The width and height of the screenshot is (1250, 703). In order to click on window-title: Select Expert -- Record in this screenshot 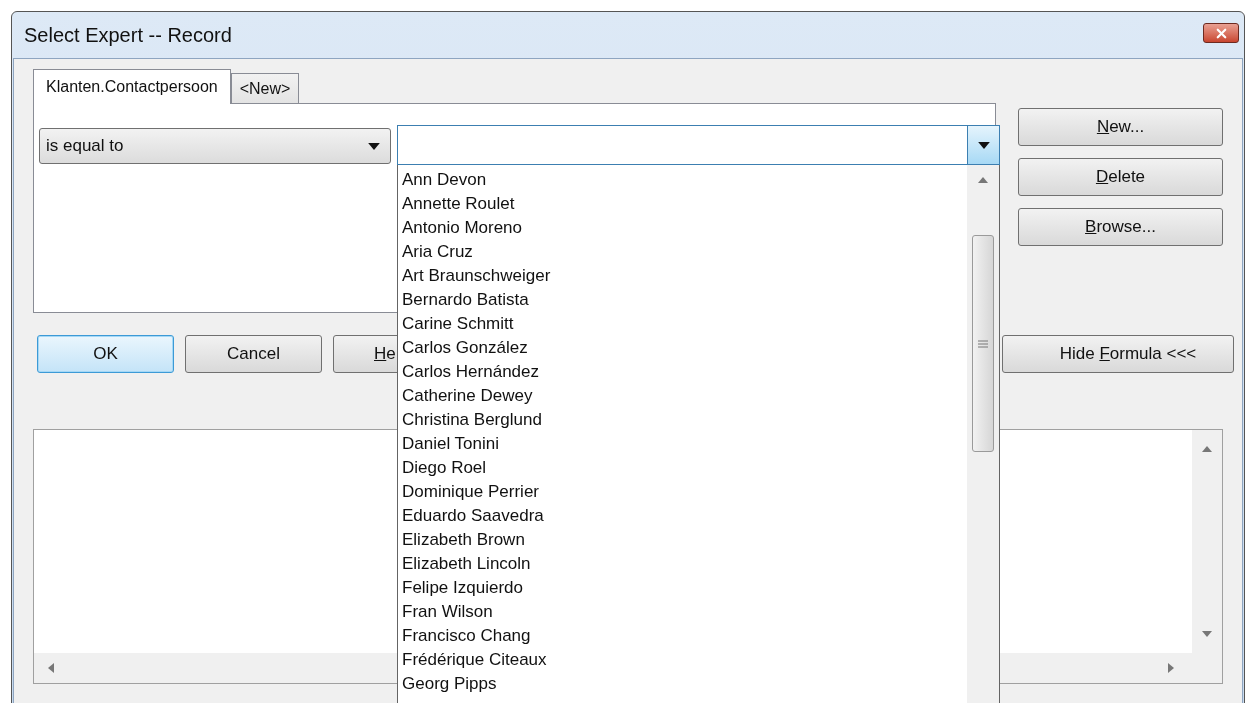, I will do `click(128, 35)`.